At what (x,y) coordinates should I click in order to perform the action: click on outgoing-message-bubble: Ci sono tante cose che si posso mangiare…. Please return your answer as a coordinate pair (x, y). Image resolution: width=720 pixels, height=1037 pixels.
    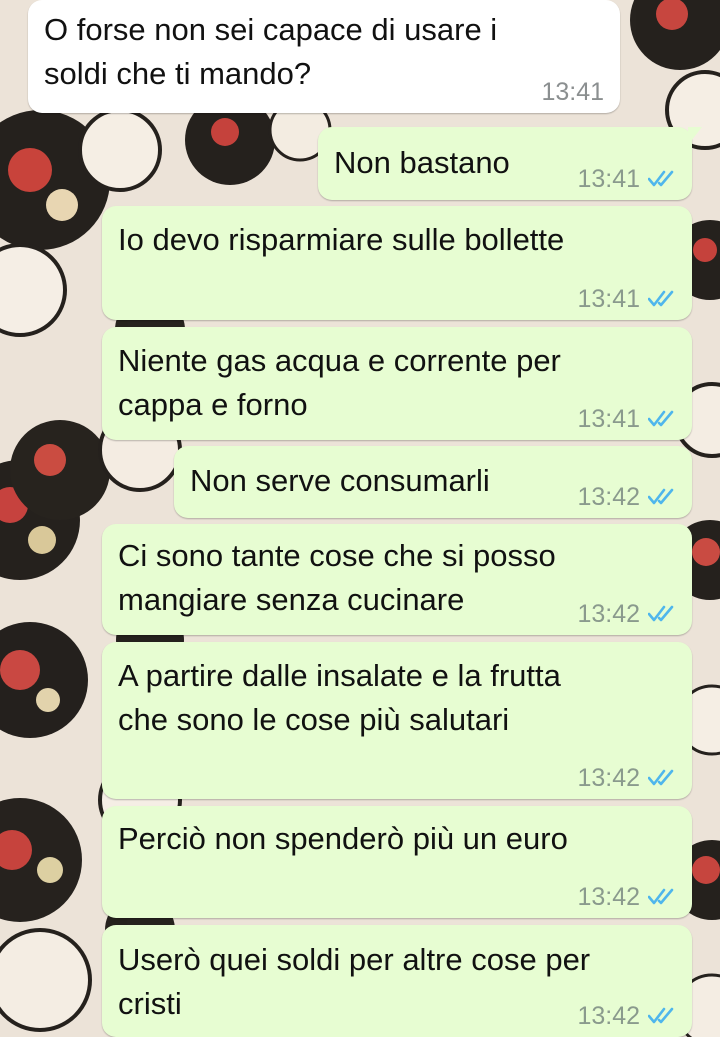
    Looking at the image, I should click on (397, 579).